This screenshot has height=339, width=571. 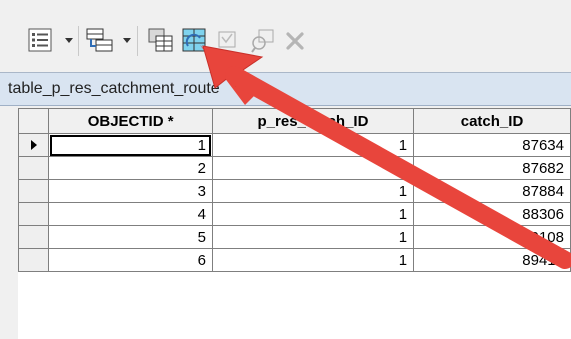 I want to click on cell-objectid: 4, so click(x=130, y=214).